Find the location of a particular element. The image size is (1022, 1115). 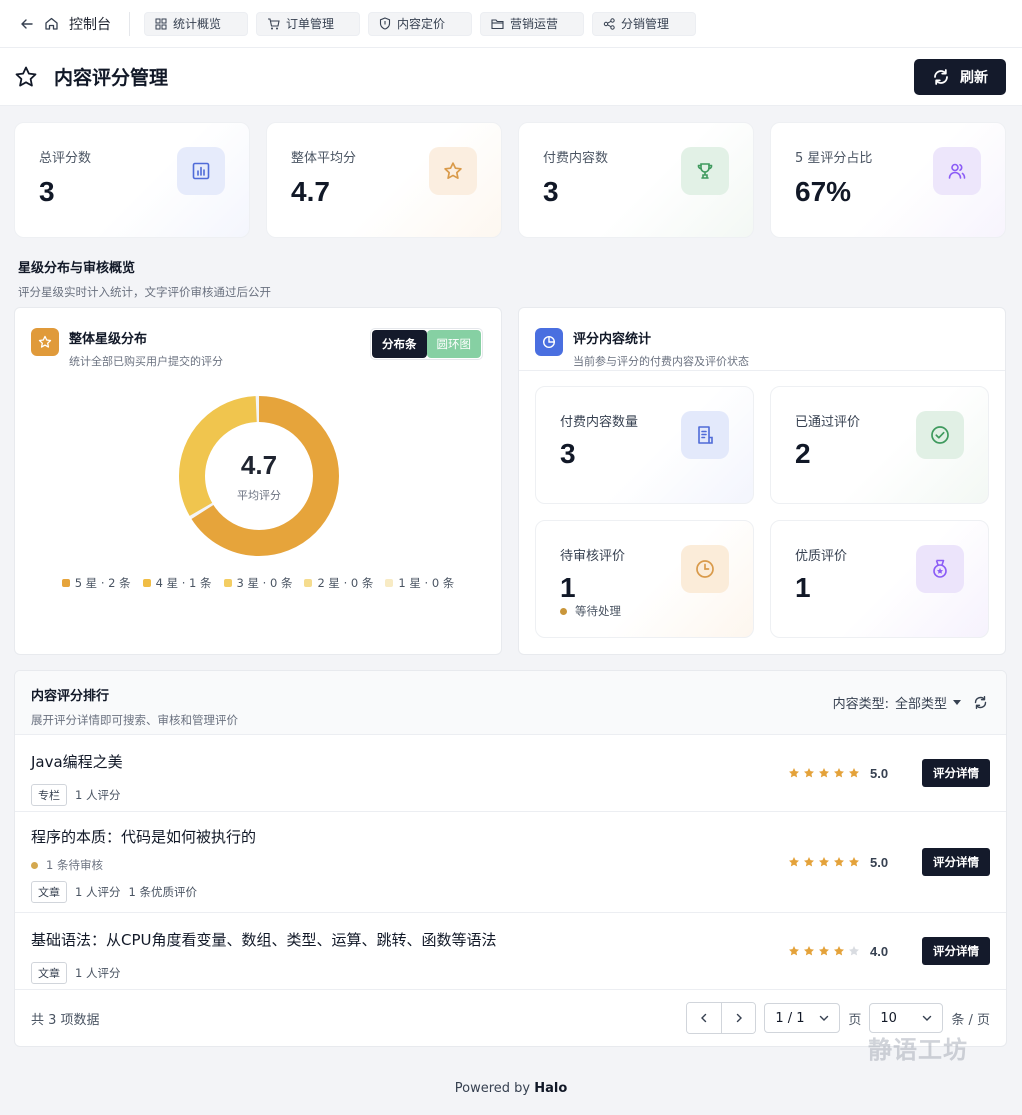

page-value: 1 / 1 is located at coordinates (790, 1018).